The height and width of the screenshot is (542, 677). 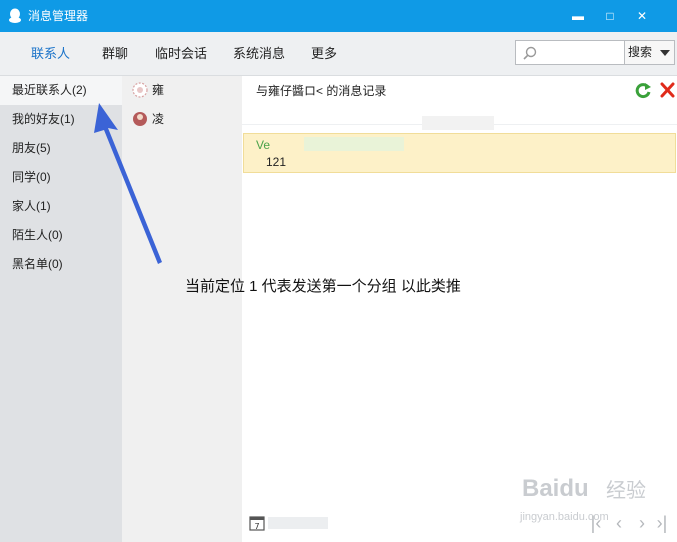 What do you see at coordinates (530, 53) in the screenshot?
I see `search-icon` at bounding box center [530, 53].